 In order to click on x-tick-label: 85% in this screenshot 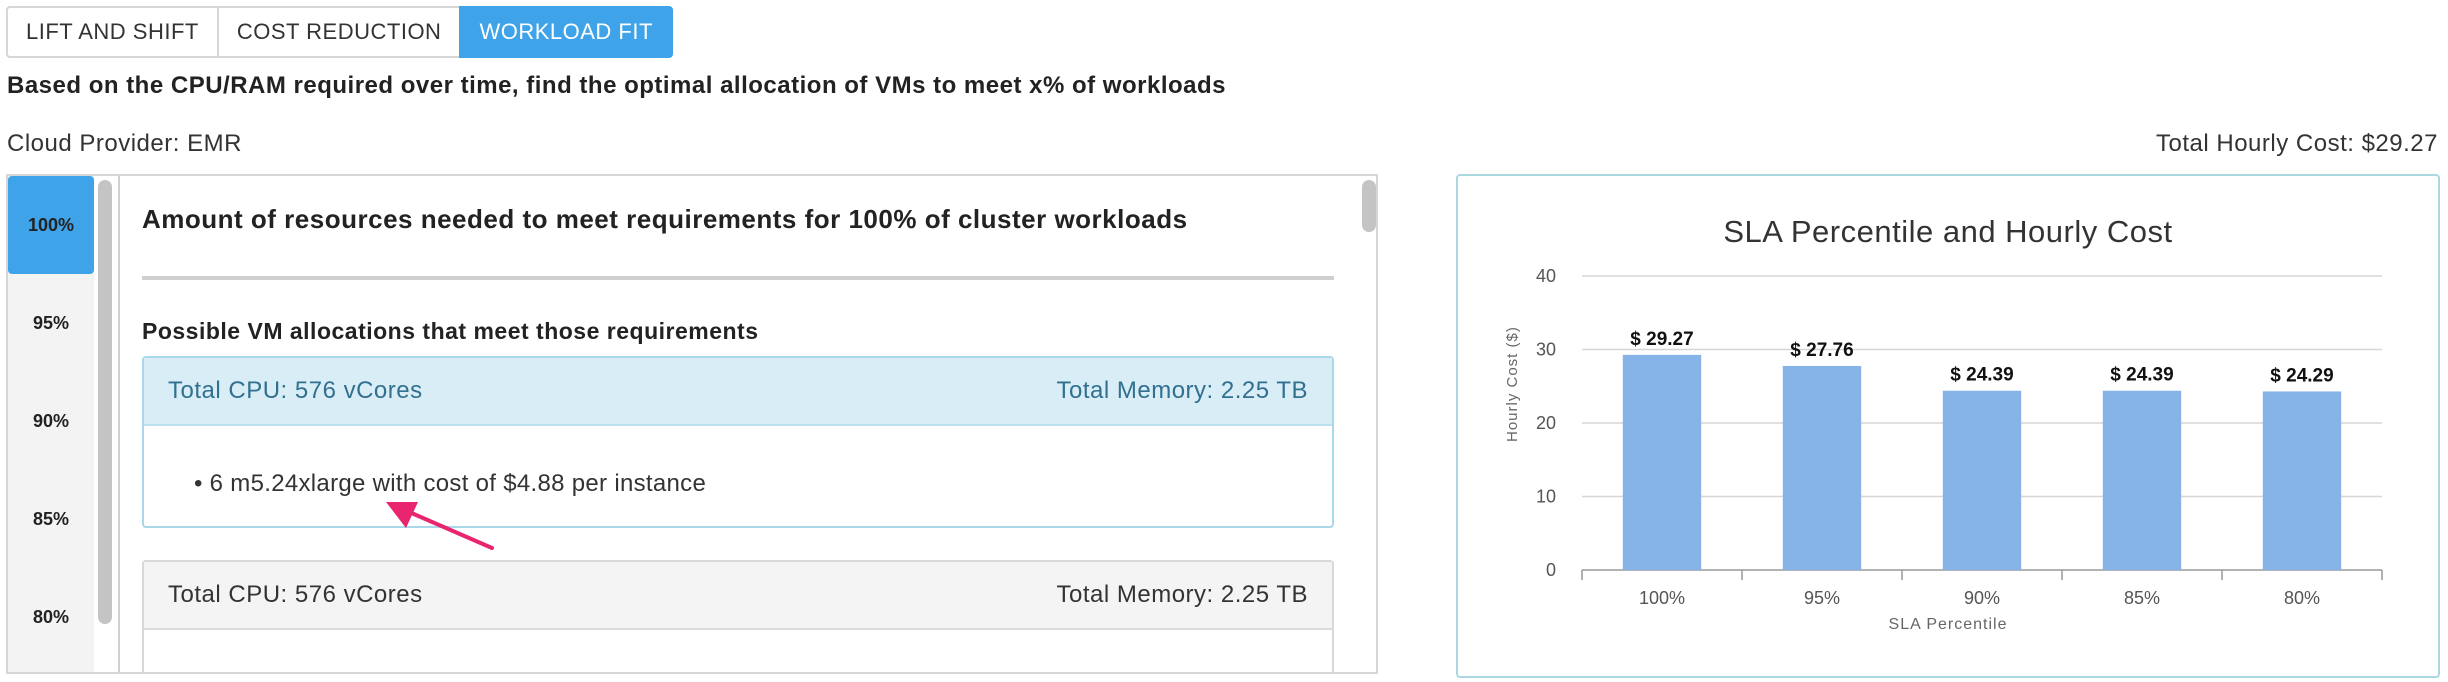, I will do `click(2142, 598)`.